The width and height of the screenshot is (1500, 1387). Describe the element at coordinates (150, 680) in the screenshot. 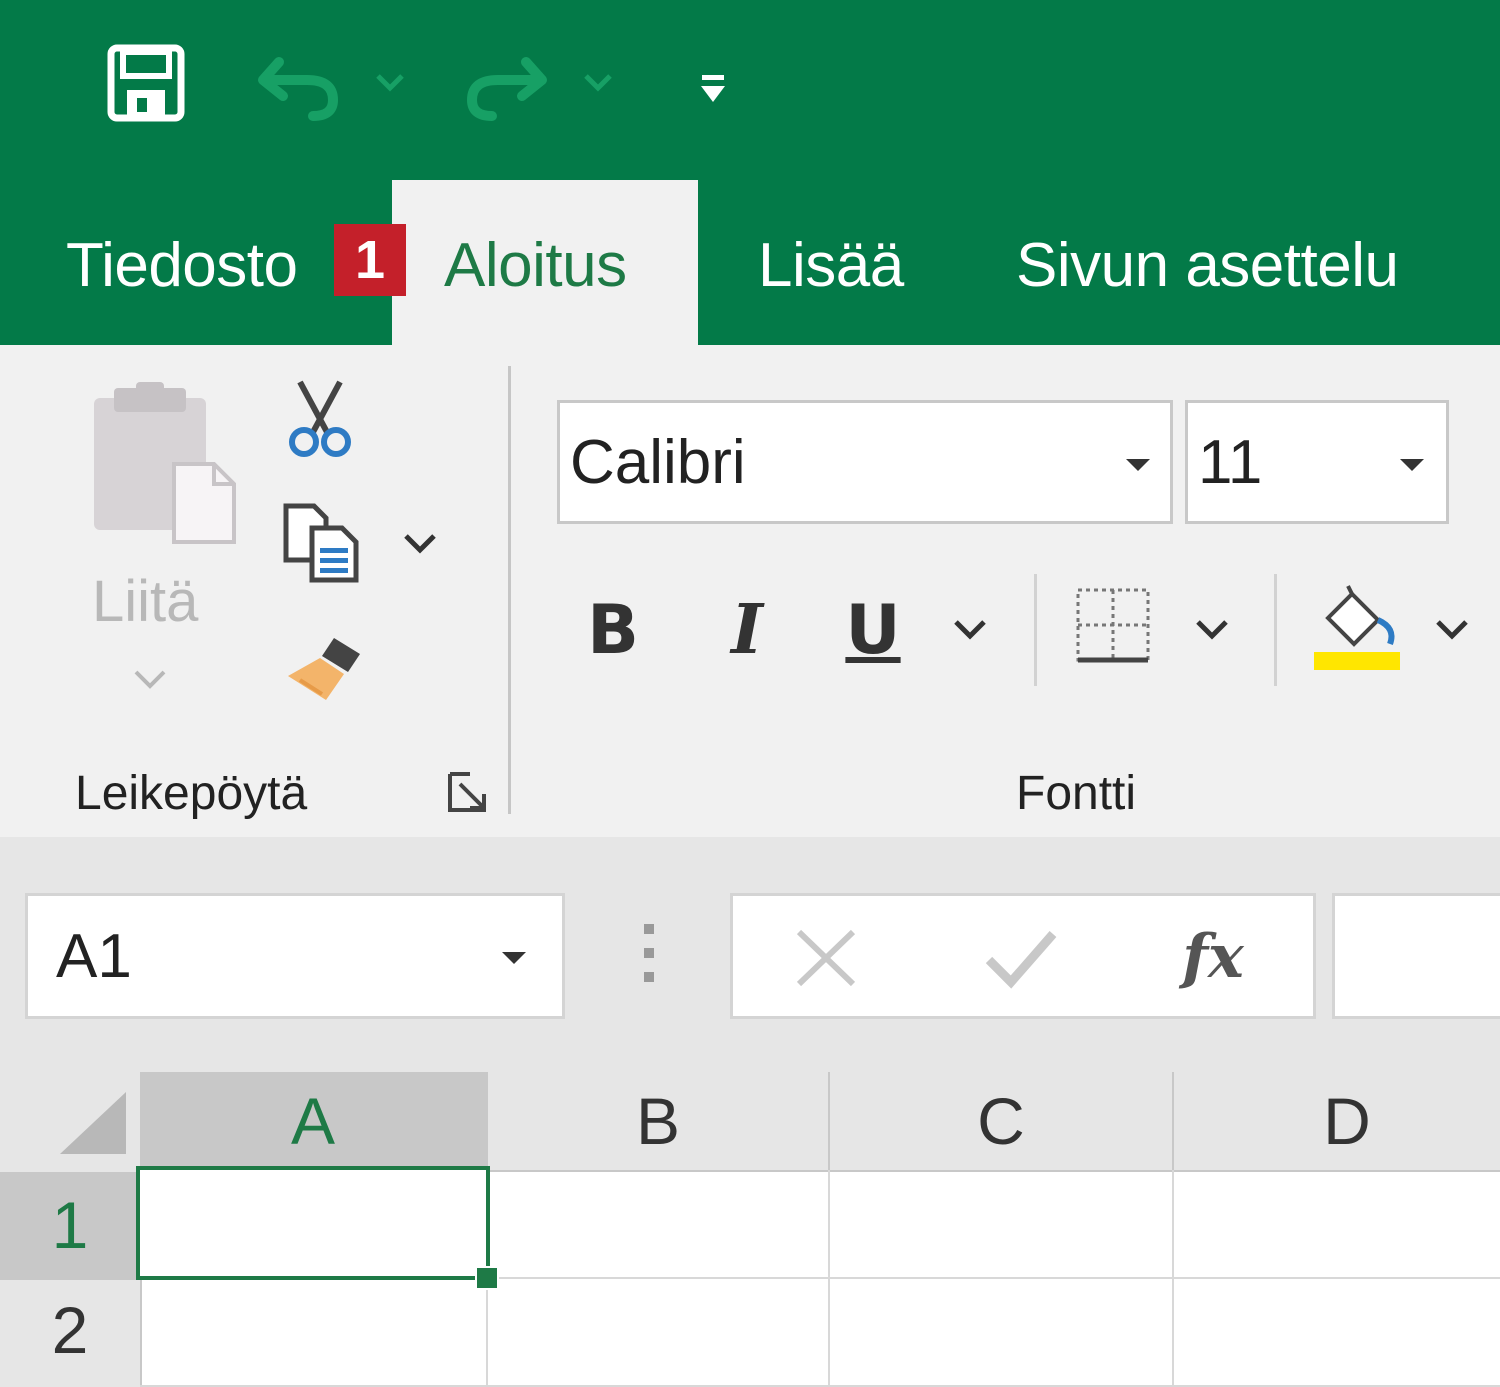

I see `paste-dropdown-chevron-icon` at that location.